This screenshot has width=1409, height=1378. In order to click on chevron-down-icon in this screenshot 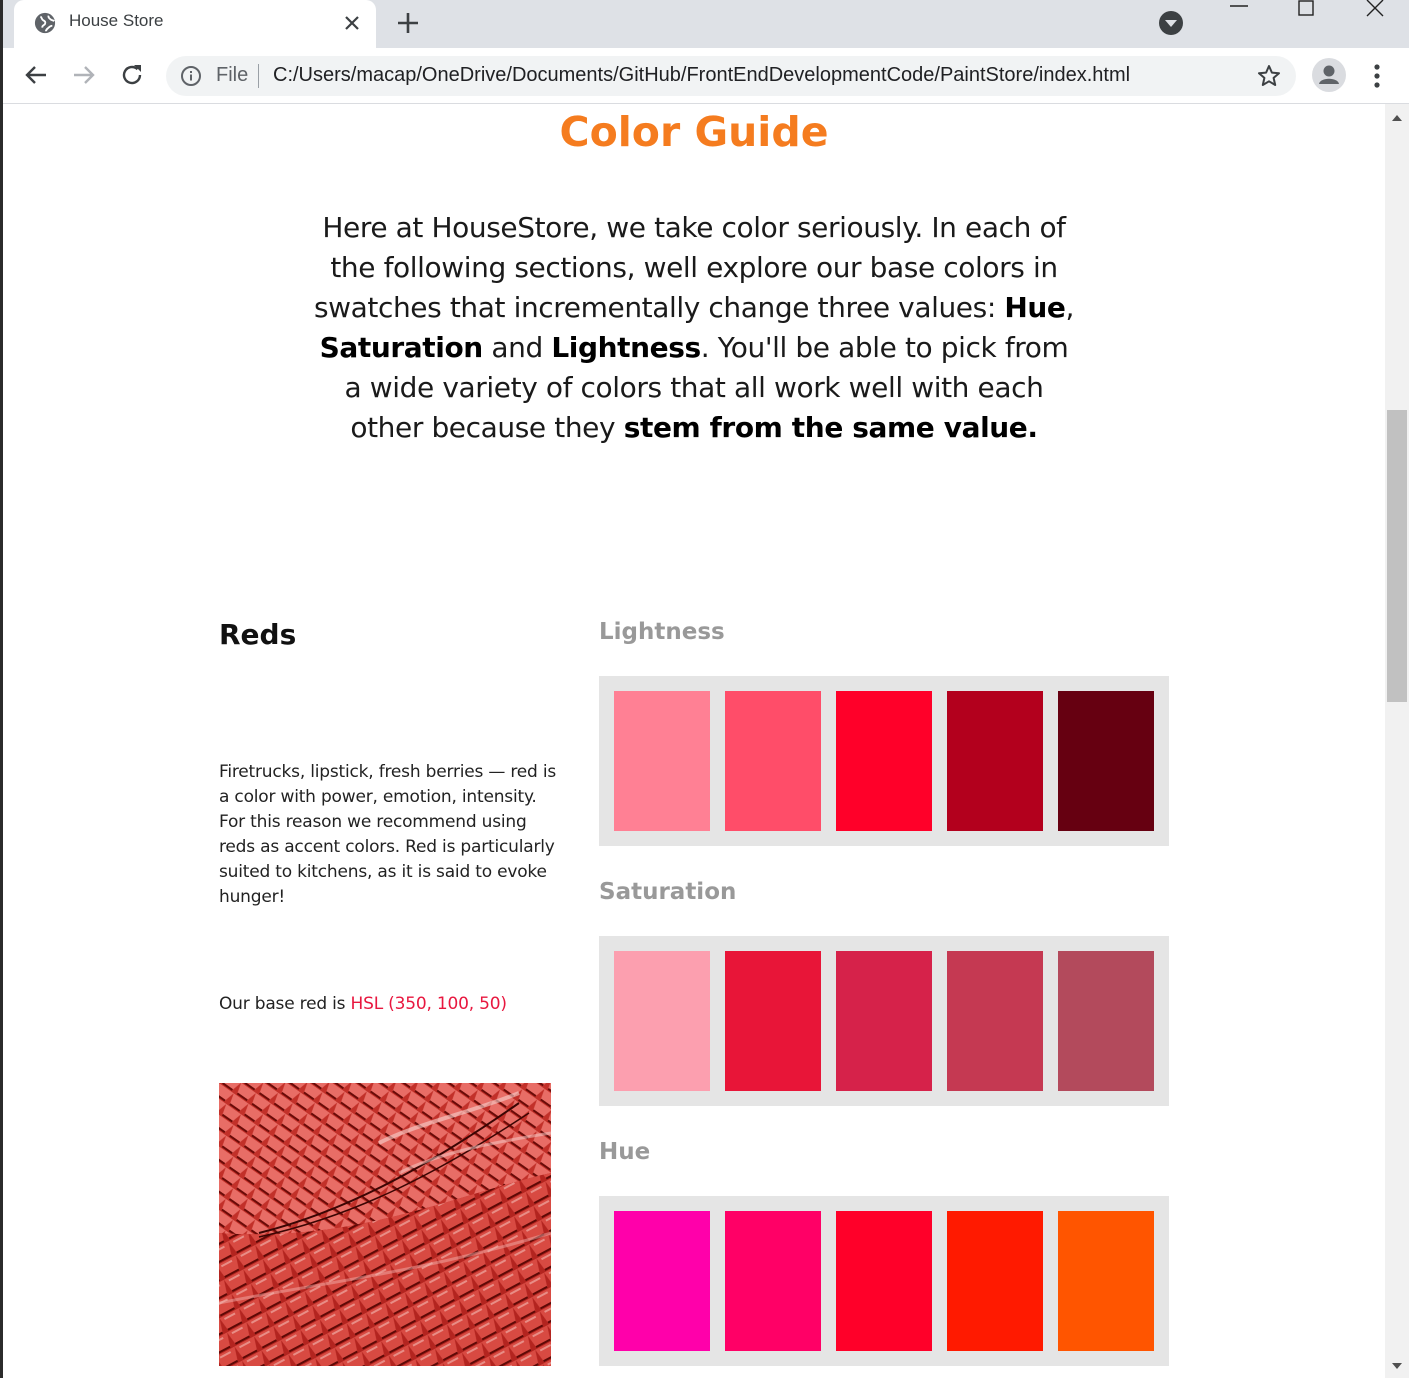, I will do `click(1171, 23)`.